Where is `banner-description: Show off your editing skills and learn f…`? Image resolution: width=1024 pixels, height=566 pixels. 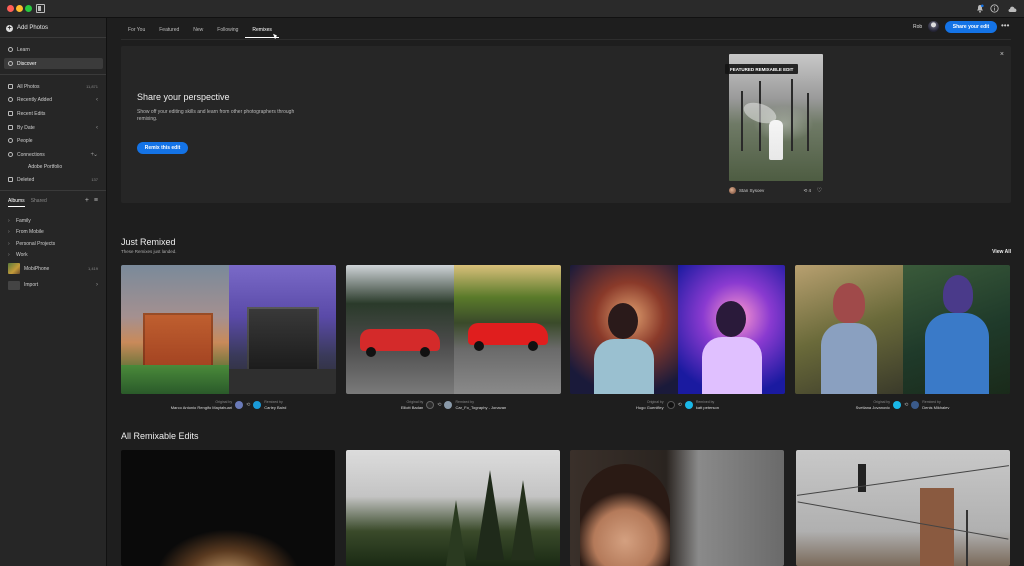 banner-description: Show off your editing skills and learn f… is located at coordinates (216, 115).